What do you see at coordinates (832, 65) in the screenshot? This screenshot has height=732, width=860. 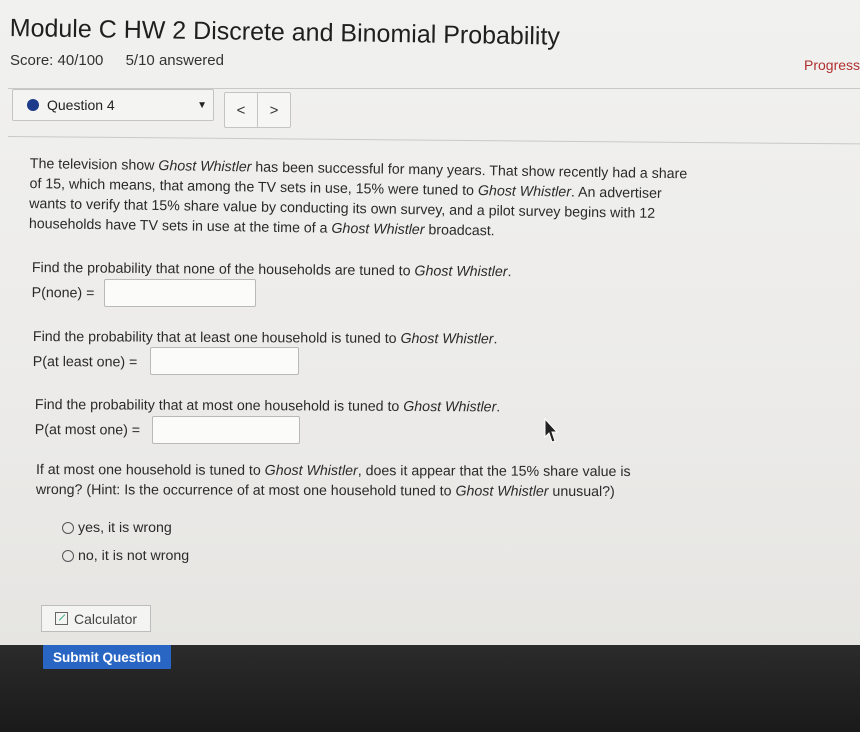 I see `progress-link: Progress s` at bounding box center [832, 65].